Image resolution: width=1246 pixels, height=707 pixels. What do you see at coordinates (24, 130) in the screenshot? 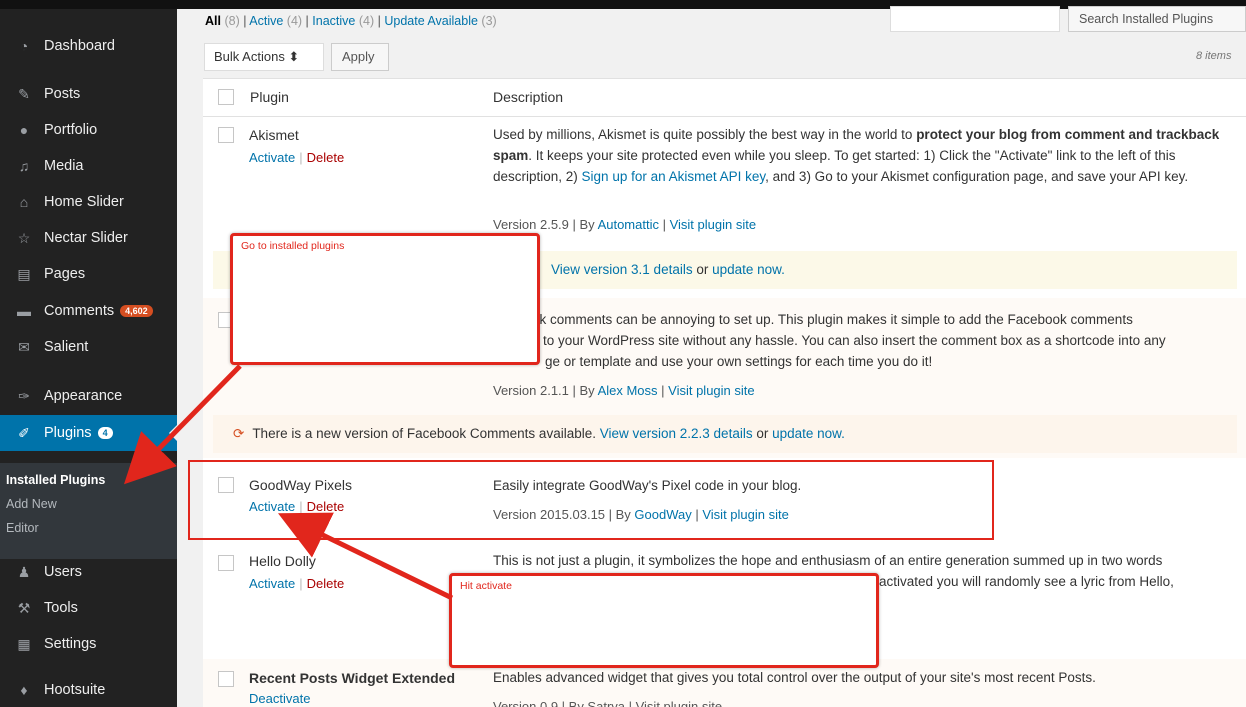
I see `portfolio-icon: ●` at bounding box center [24, 130].